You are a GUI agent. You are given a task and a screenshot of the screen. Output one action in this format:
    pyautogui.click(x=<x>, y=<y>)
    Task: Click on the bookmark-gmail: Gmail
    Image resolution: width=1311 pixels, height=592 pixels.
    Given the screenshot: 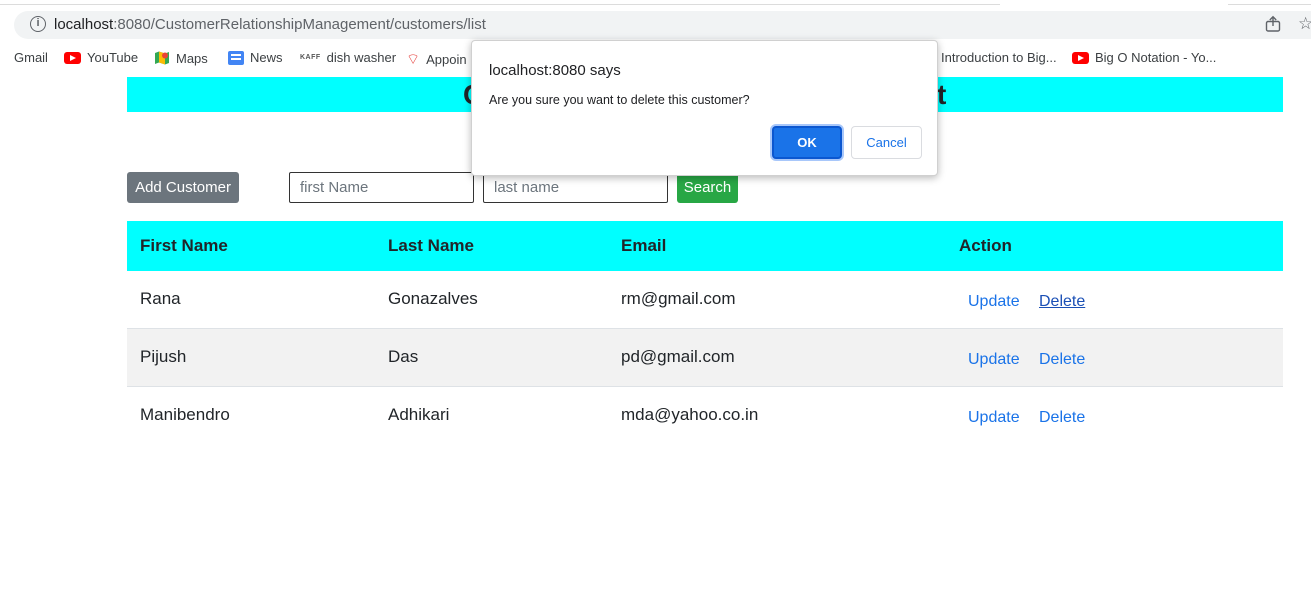 What is the action you would take?
    pyautogui.click(x=31, y=57)
    